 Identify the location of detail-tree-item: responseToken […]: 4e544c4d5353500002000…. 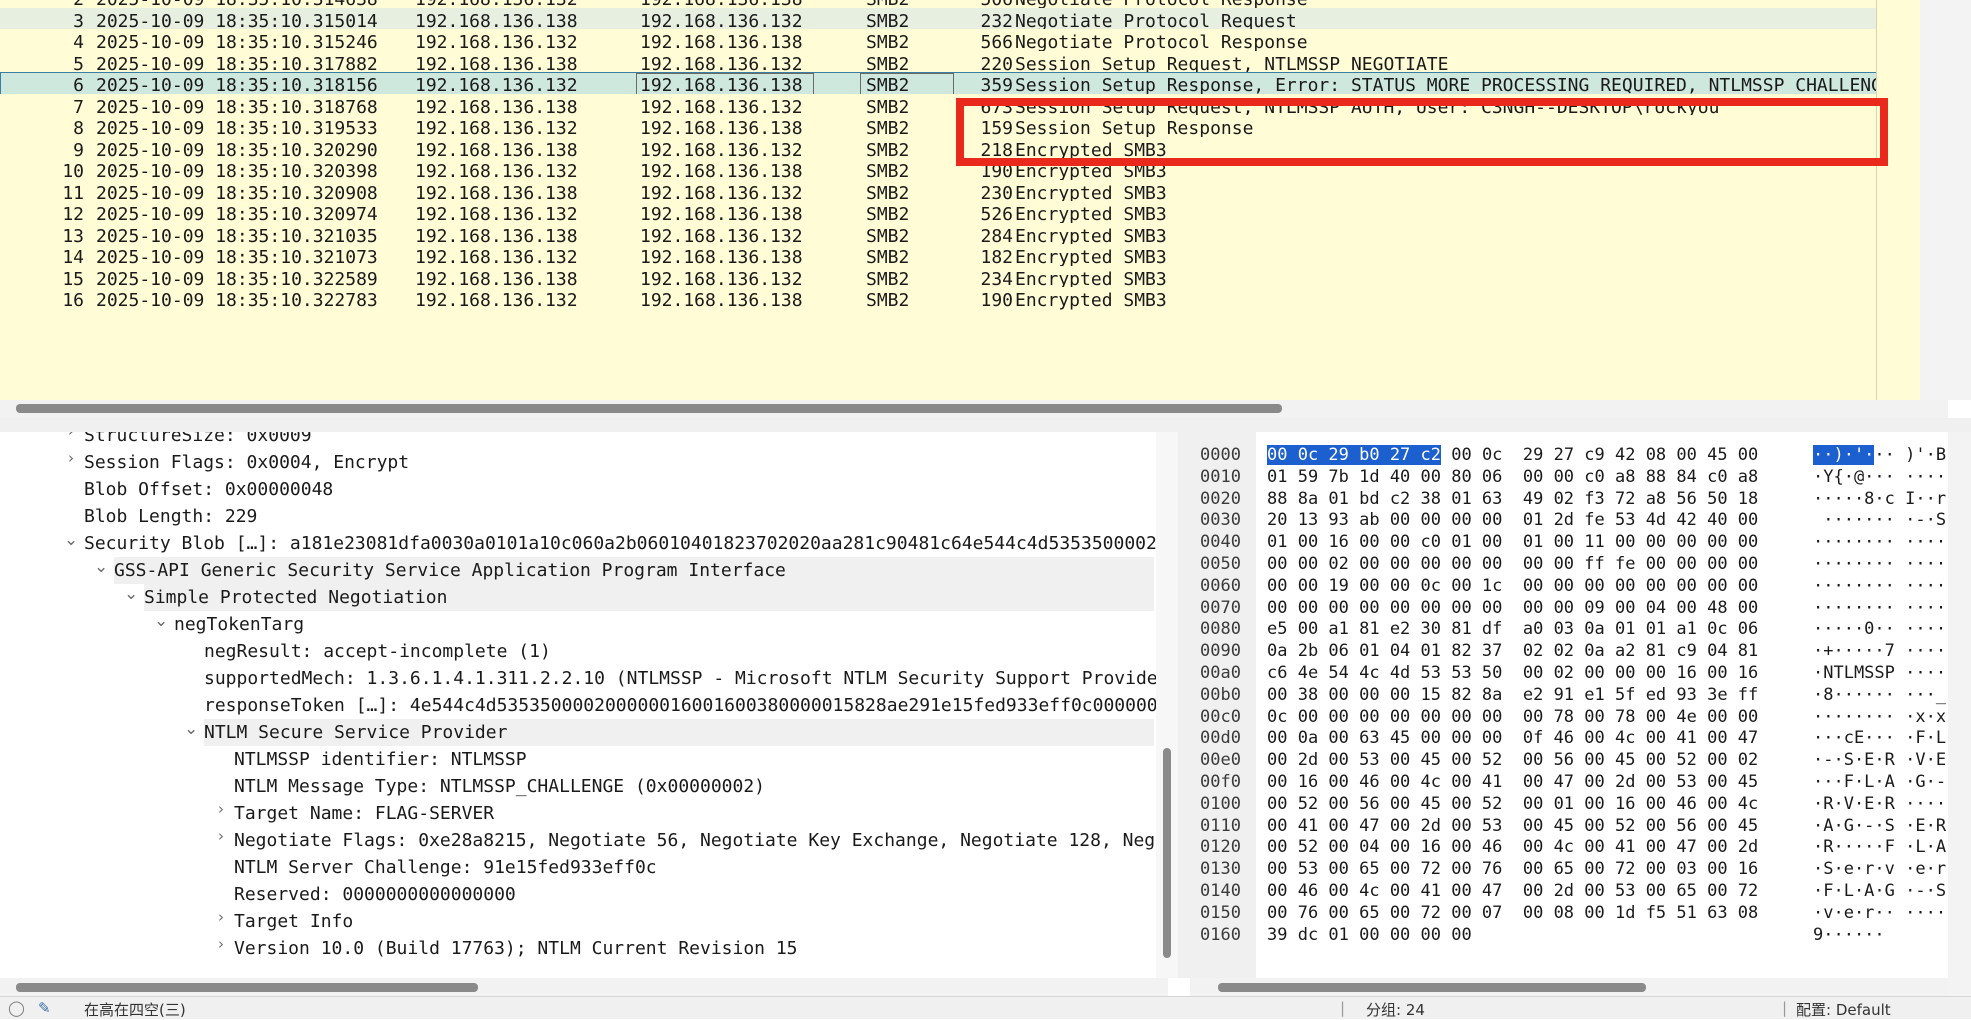
(681, 705).